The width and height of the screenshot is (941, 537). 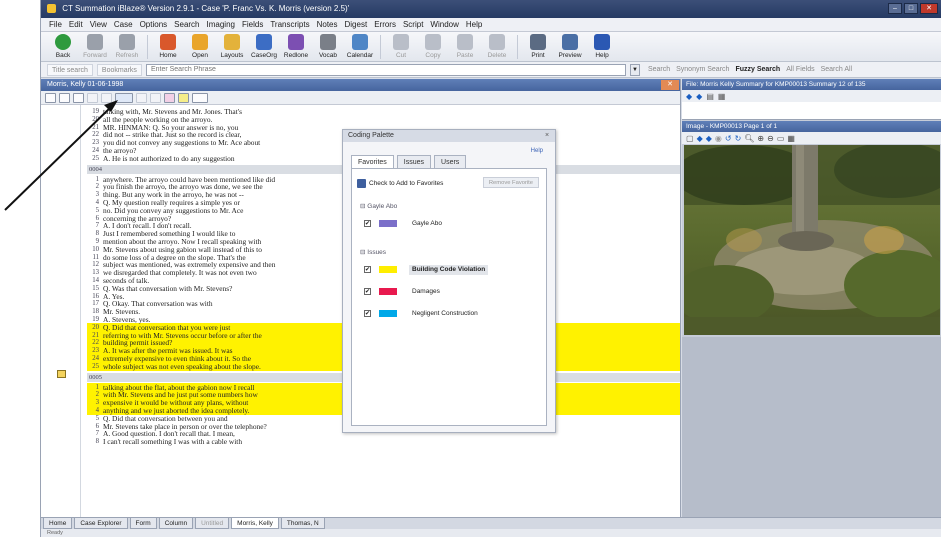 I want to click on palette-item: ✔ Negligent Construction, so click(x=452, y=313).